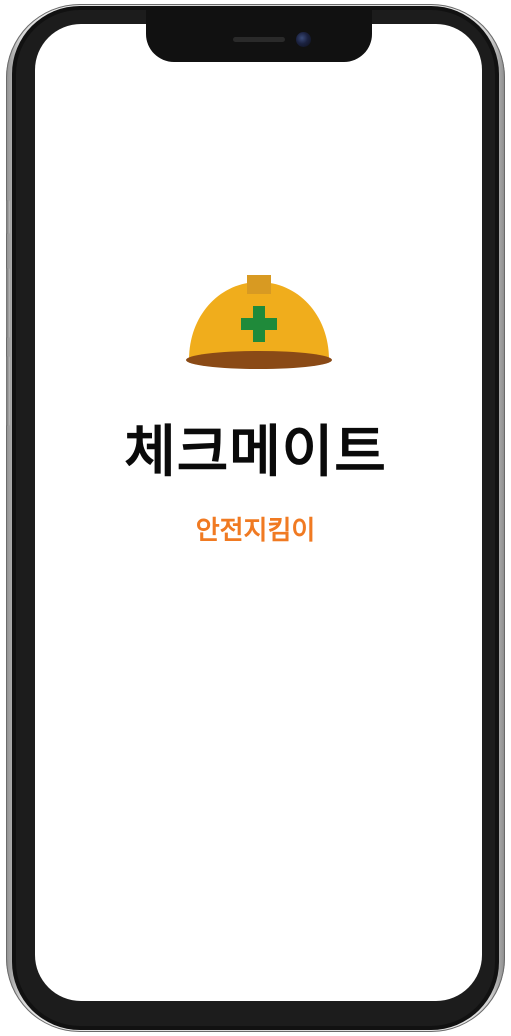 The width and height of the screenshot is (511, 1036). I want to click on front-camera-icon, so click(303, 39).